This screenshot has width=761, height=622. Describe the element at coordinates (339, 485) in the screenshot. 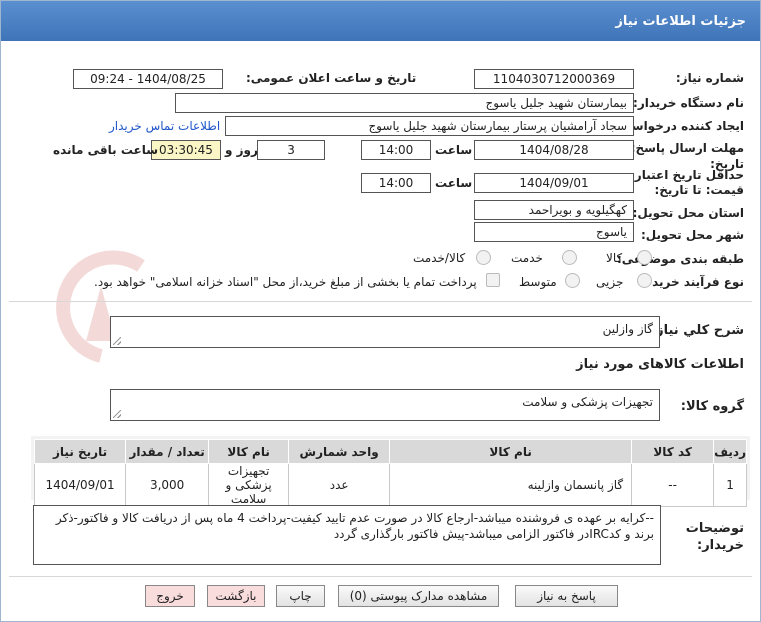

I see `cell-unit: عدد` at that location.